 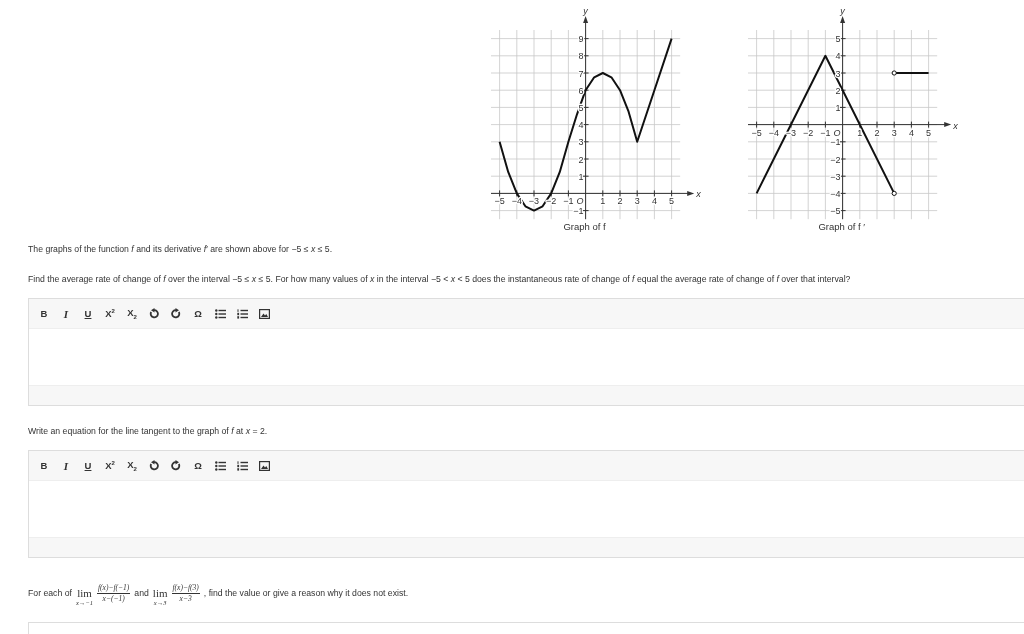 I want to click on tick-label: 6, so click(x=581, y=90).